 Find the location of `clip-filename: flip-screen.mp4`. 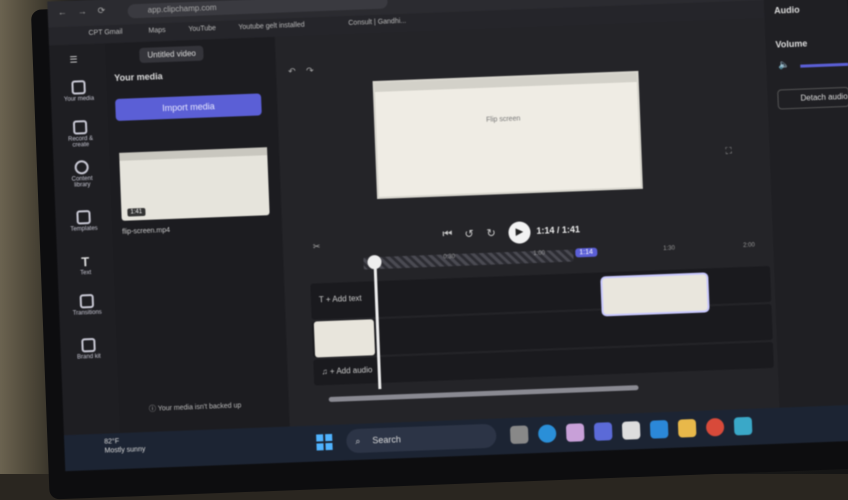

clip-filename: flip-screen.mp4 is located at coordinates (146, 231).